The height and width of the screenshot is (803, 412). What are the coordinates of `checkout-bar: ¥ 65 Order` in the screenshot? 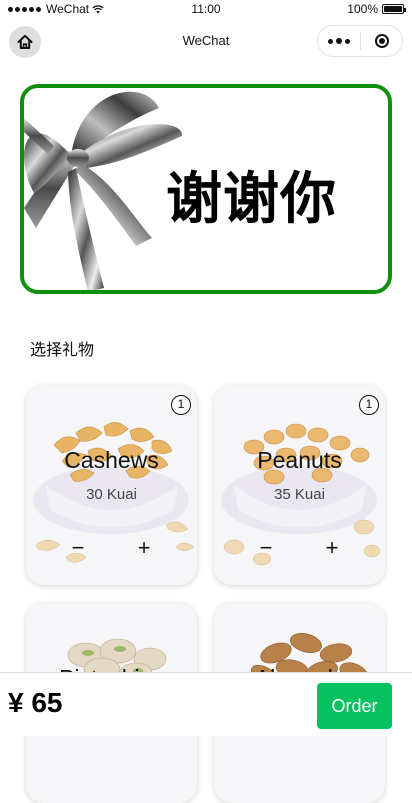 It's located at (206, 704).